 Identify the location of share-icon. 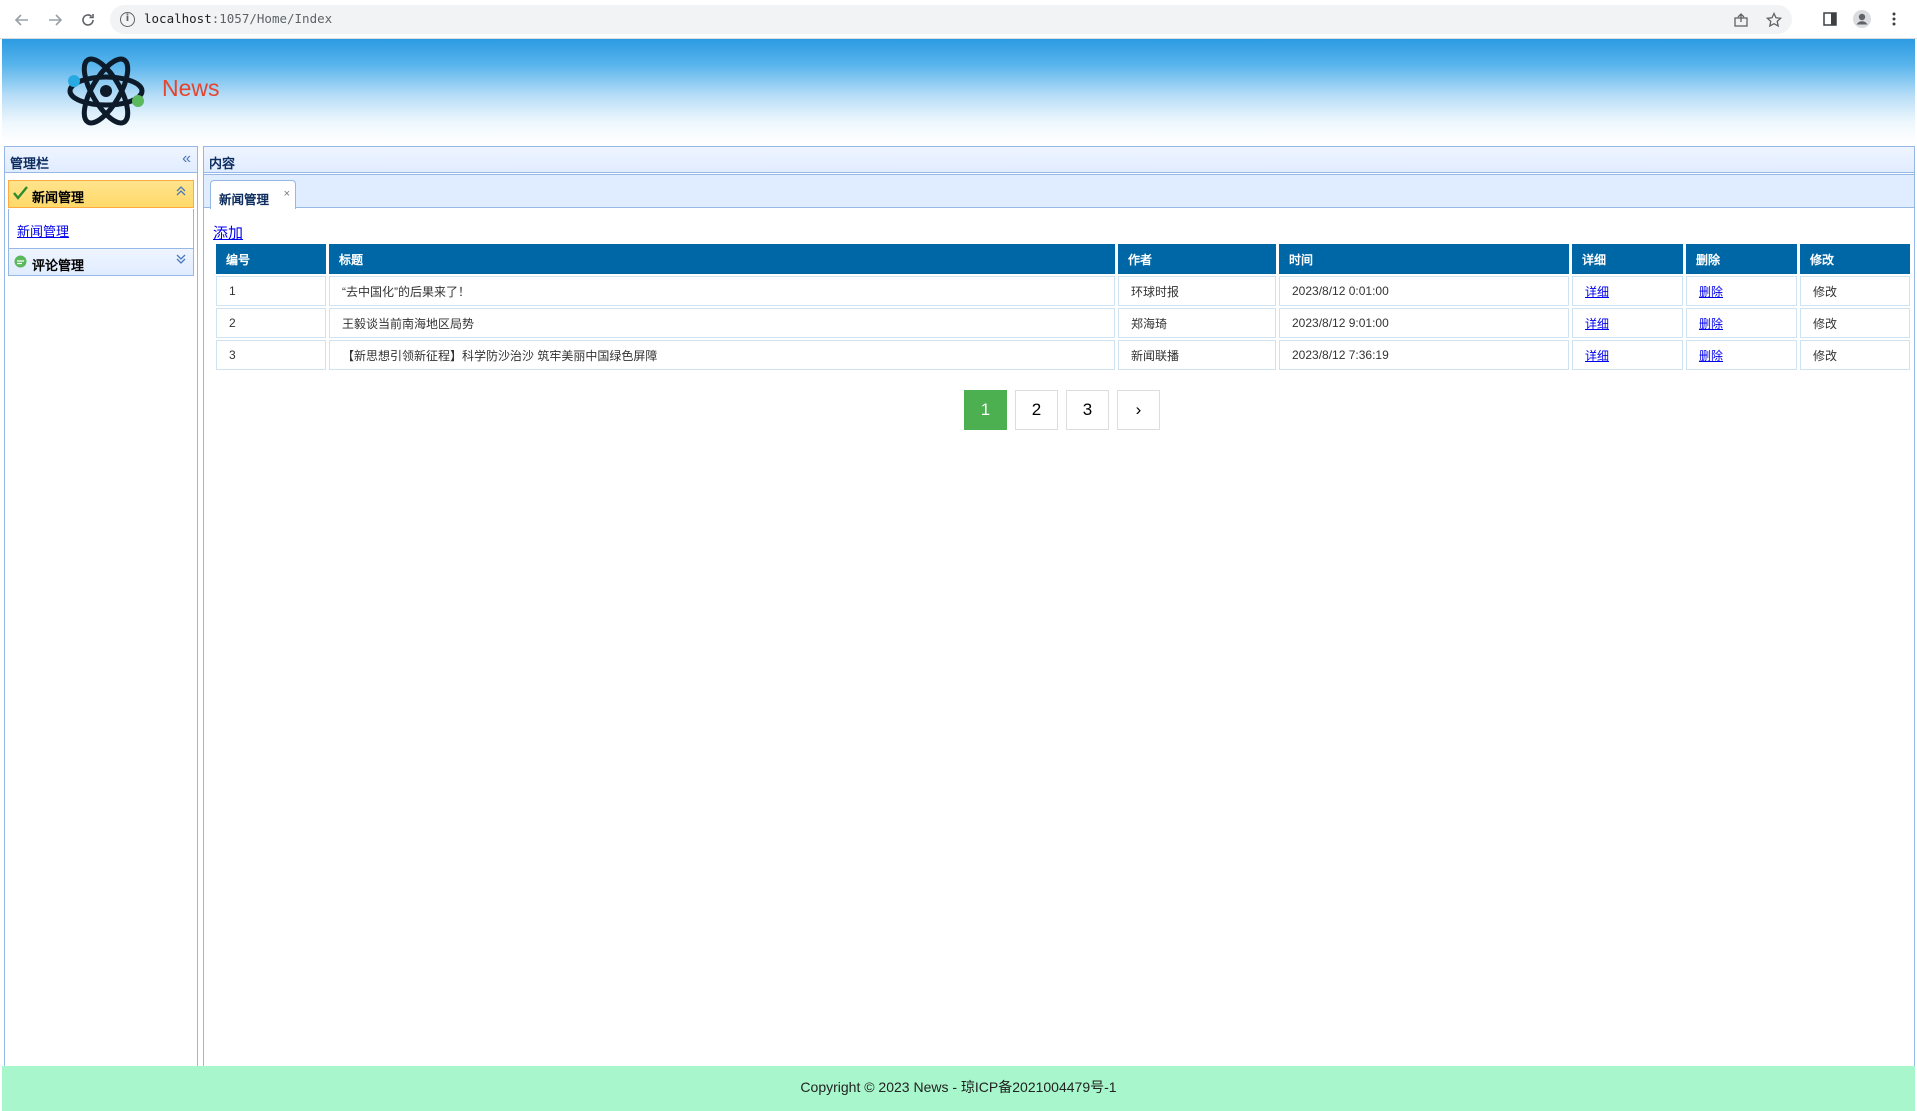
(1741, 20).